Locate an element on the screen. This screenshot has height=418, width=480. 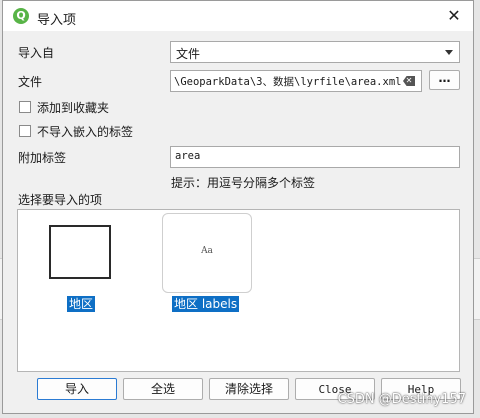
no-embedded-tags-checkbox is located at coordinates (25, 131).